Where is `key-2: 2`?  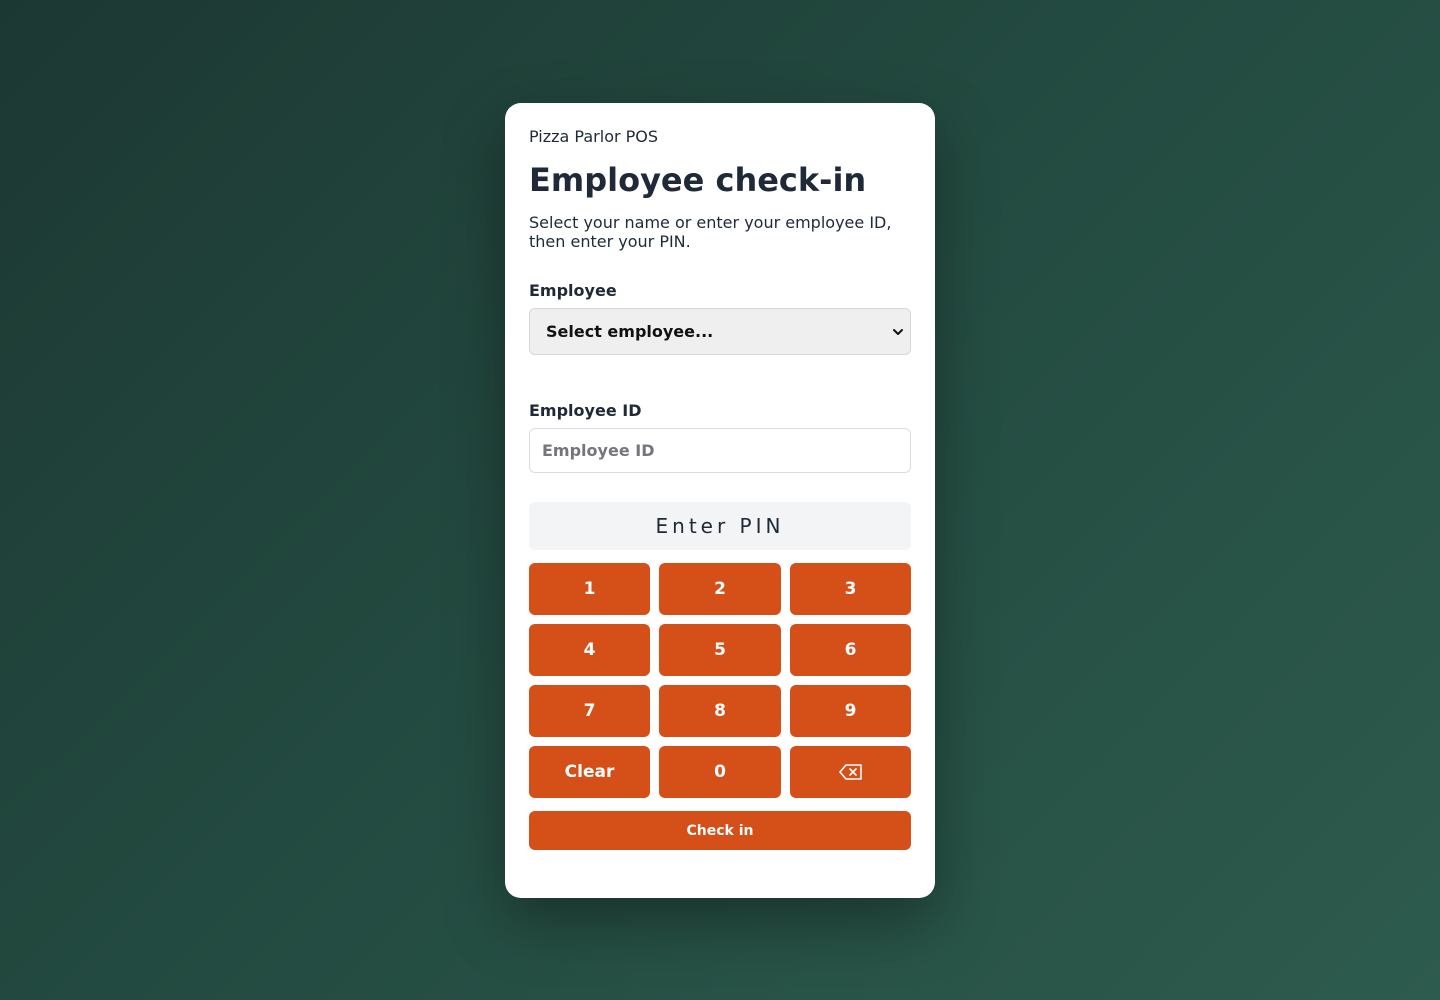 key-2: 2 is located at coordinates (720, 589).